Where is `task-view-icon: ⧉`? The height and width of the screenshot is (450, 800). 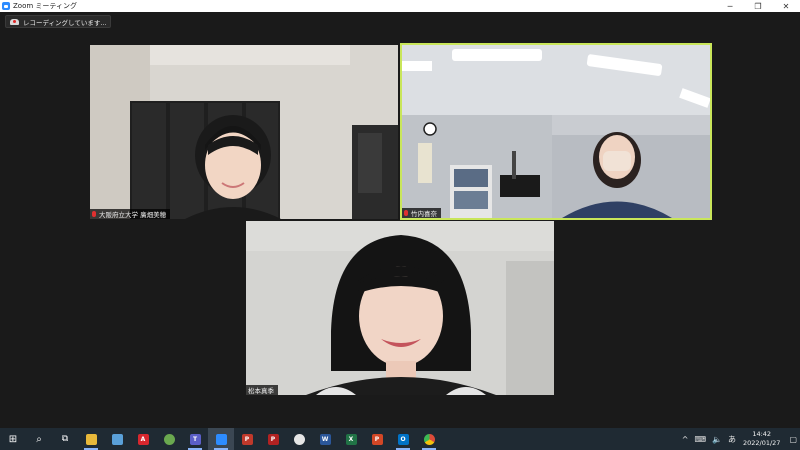 task-view-icon: ⧉ is located at coordinates (65, 439).